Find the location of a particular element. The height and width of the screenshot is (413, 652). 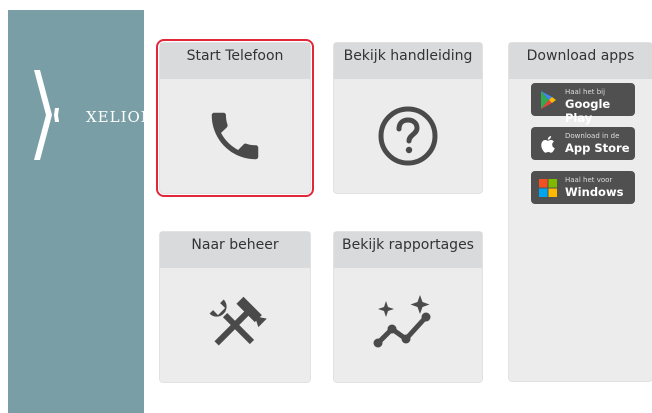

app-store-small-text: Download in de is located at coordinates (592, 136).